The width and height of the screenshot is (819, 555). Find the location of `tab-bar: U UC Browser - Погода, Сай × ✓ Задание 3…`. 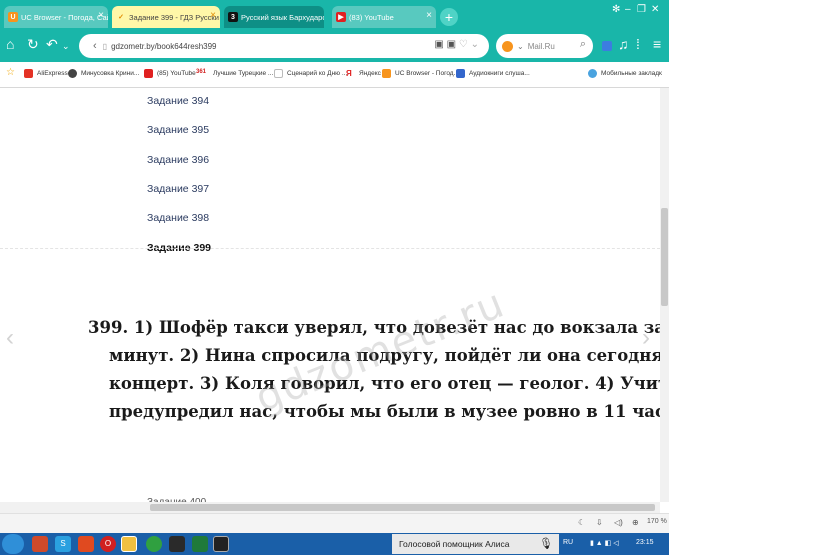

tab-bar: U UC Browser - Погода, Сай × ✓ Задание 3… is located at coordinates (334, 15).